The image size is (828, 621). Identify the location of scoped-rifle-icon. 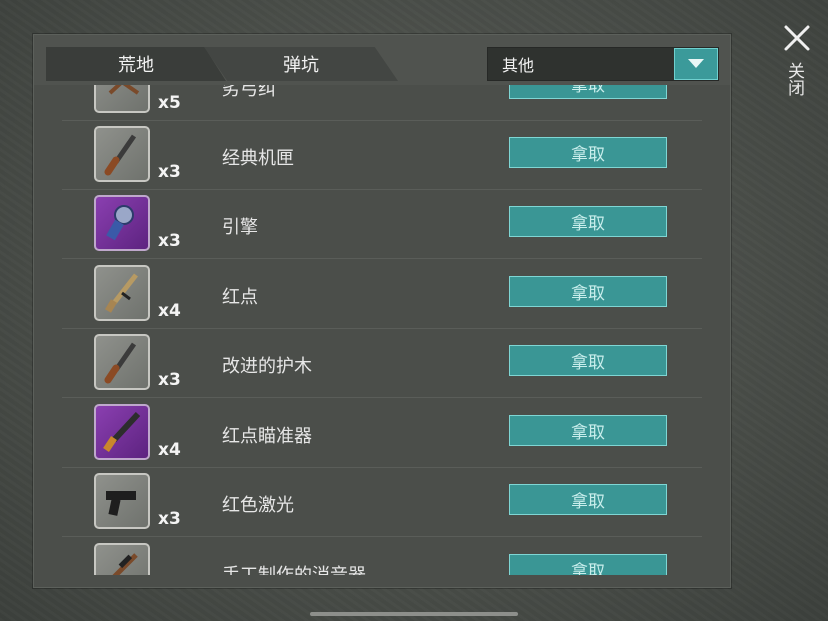
(122, 559).